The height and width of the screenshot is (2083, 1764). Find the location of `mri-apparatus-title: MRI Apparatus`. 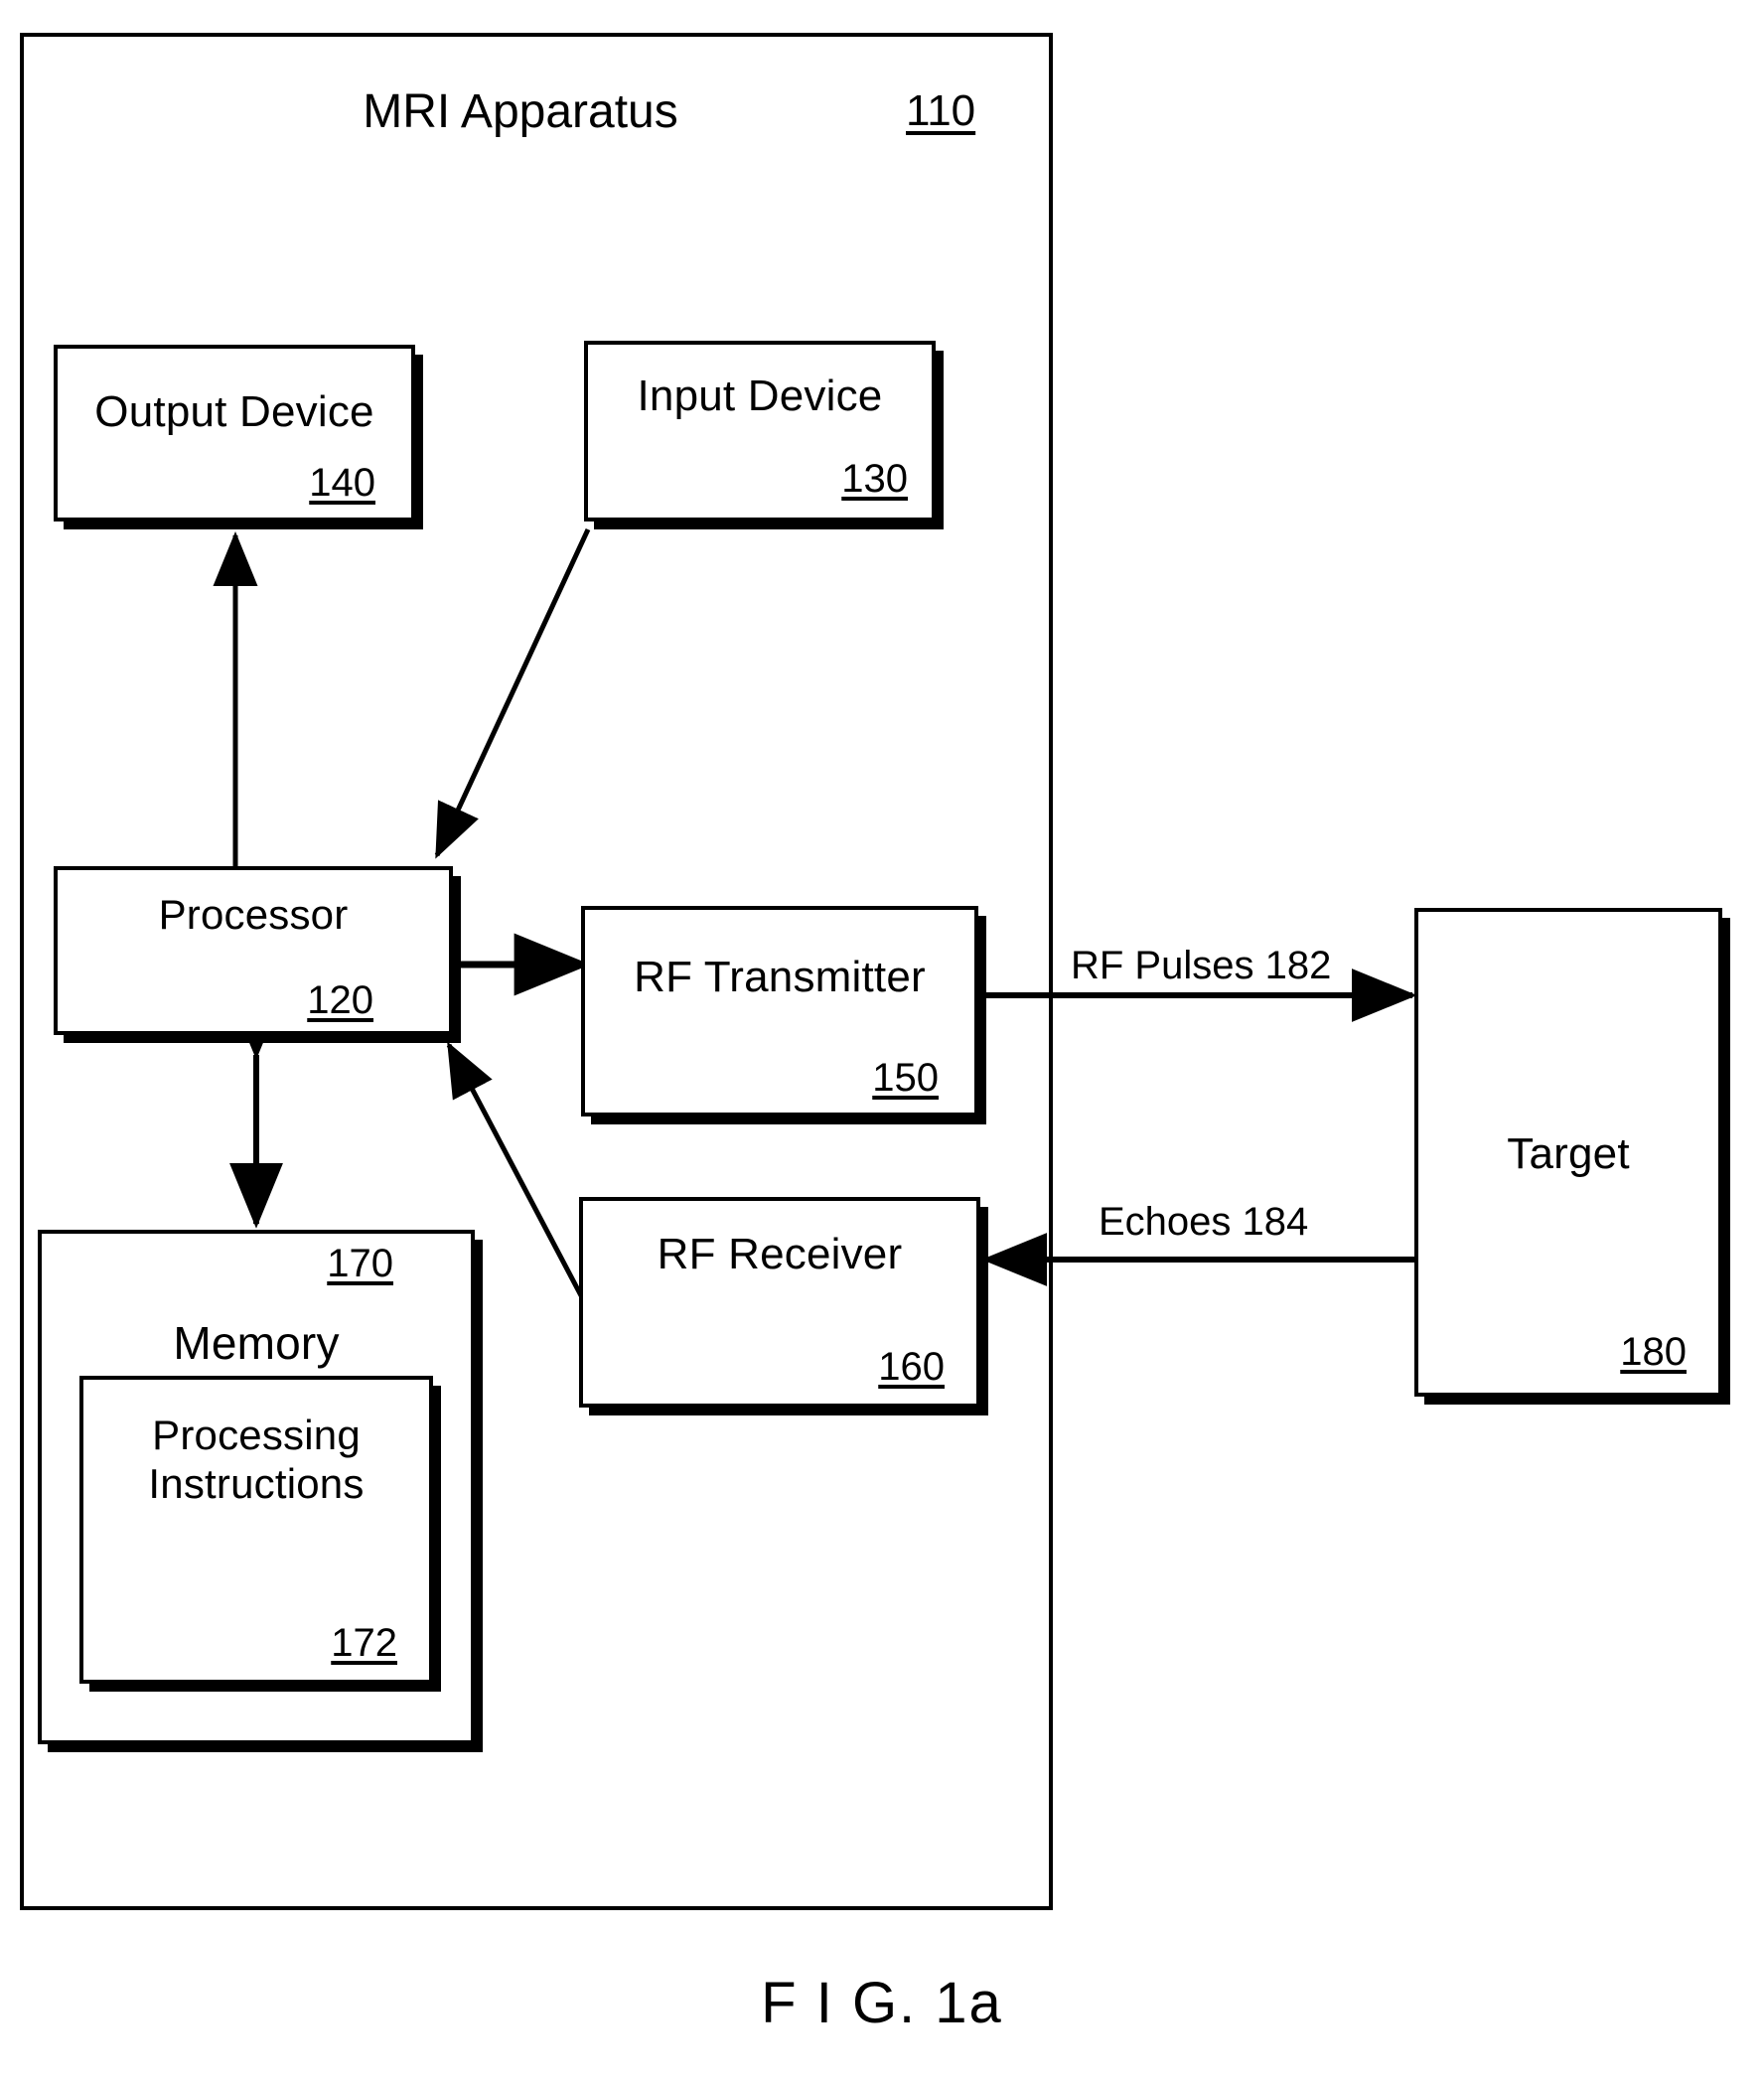

mri-apparatus-title: MRI Apparatus is located at coordinates (520, 111).